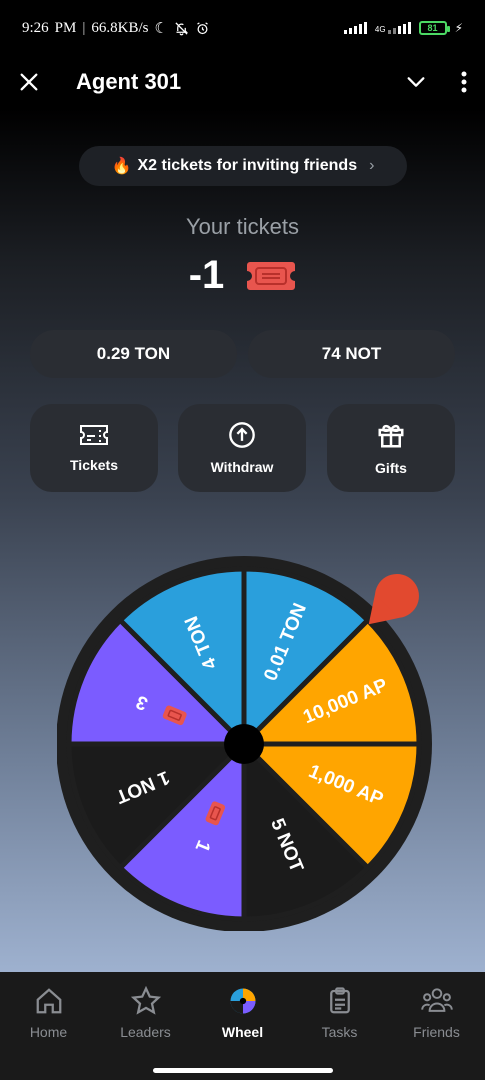 Image resolution: width=485 pixels, height=1080 pixels. I want to click on not-balance: 74 NOT, so click(351, 354).